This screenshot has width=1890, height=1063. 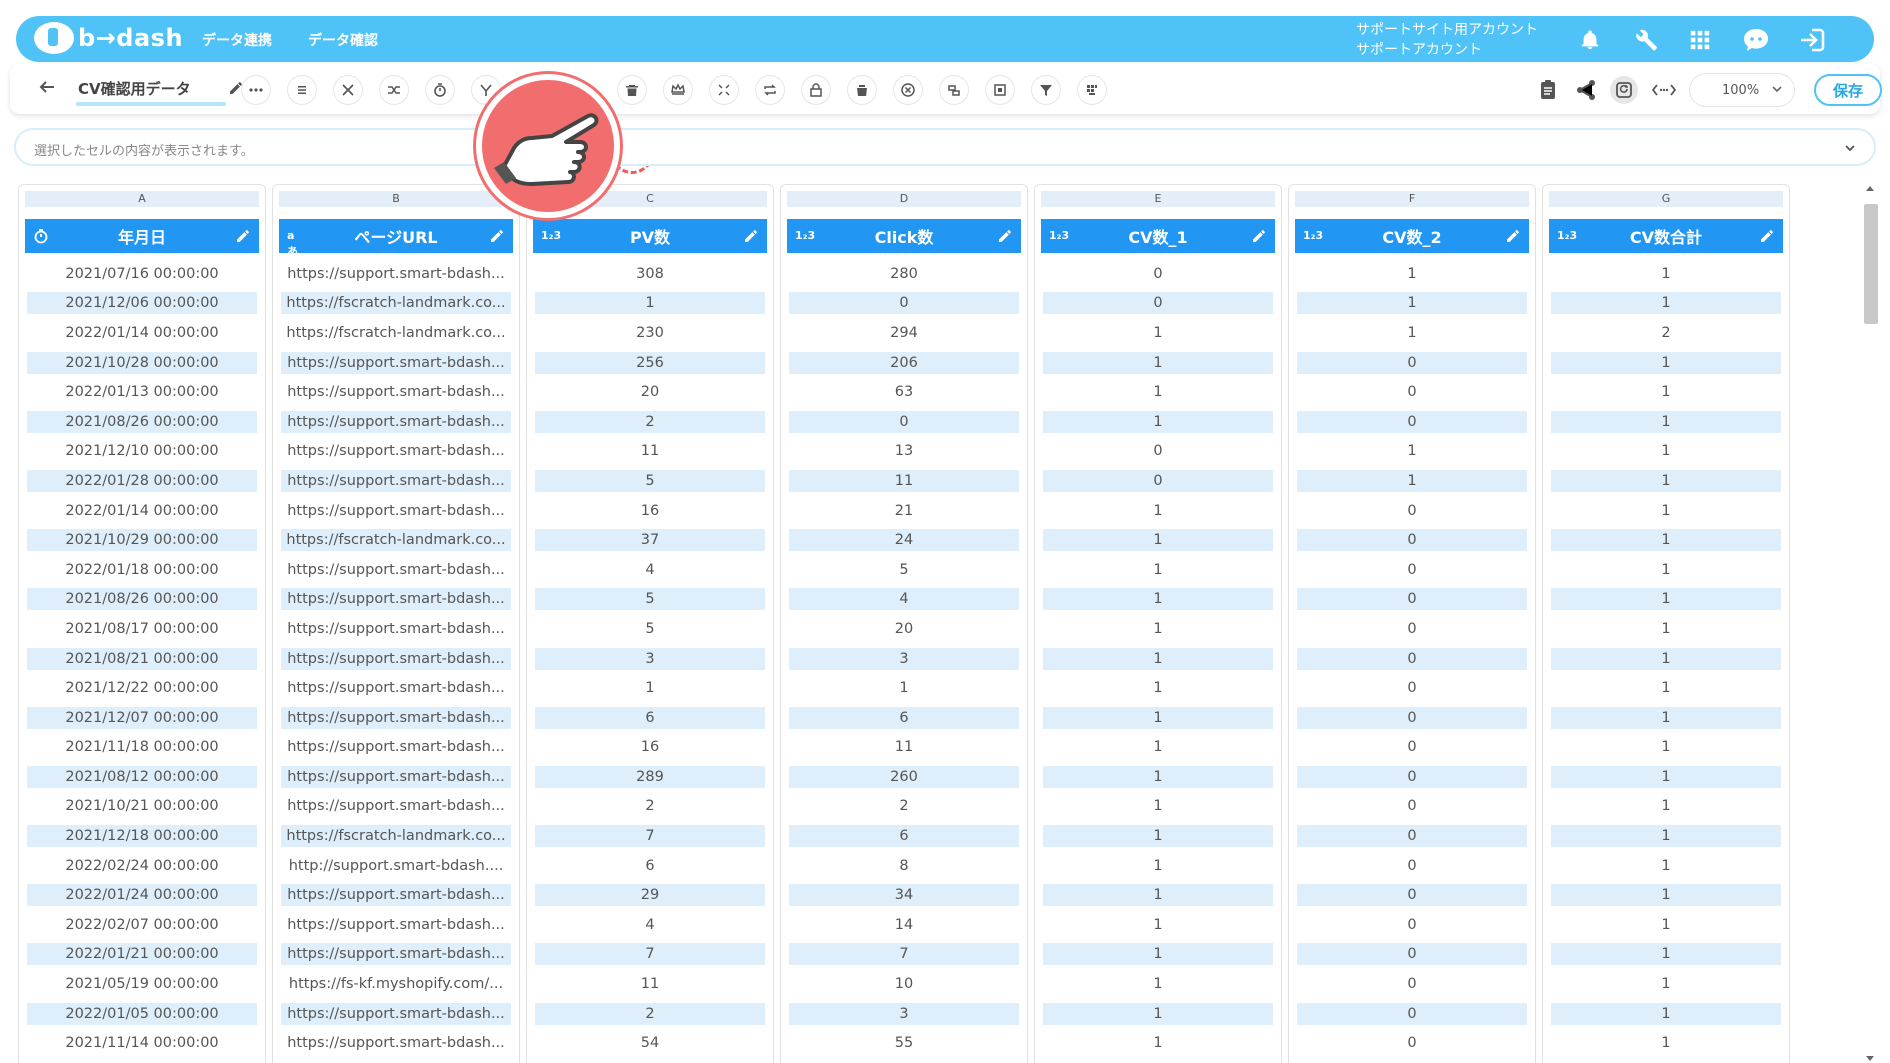 I want to click on edit-pencil-icon, so click(x=243, y=236).